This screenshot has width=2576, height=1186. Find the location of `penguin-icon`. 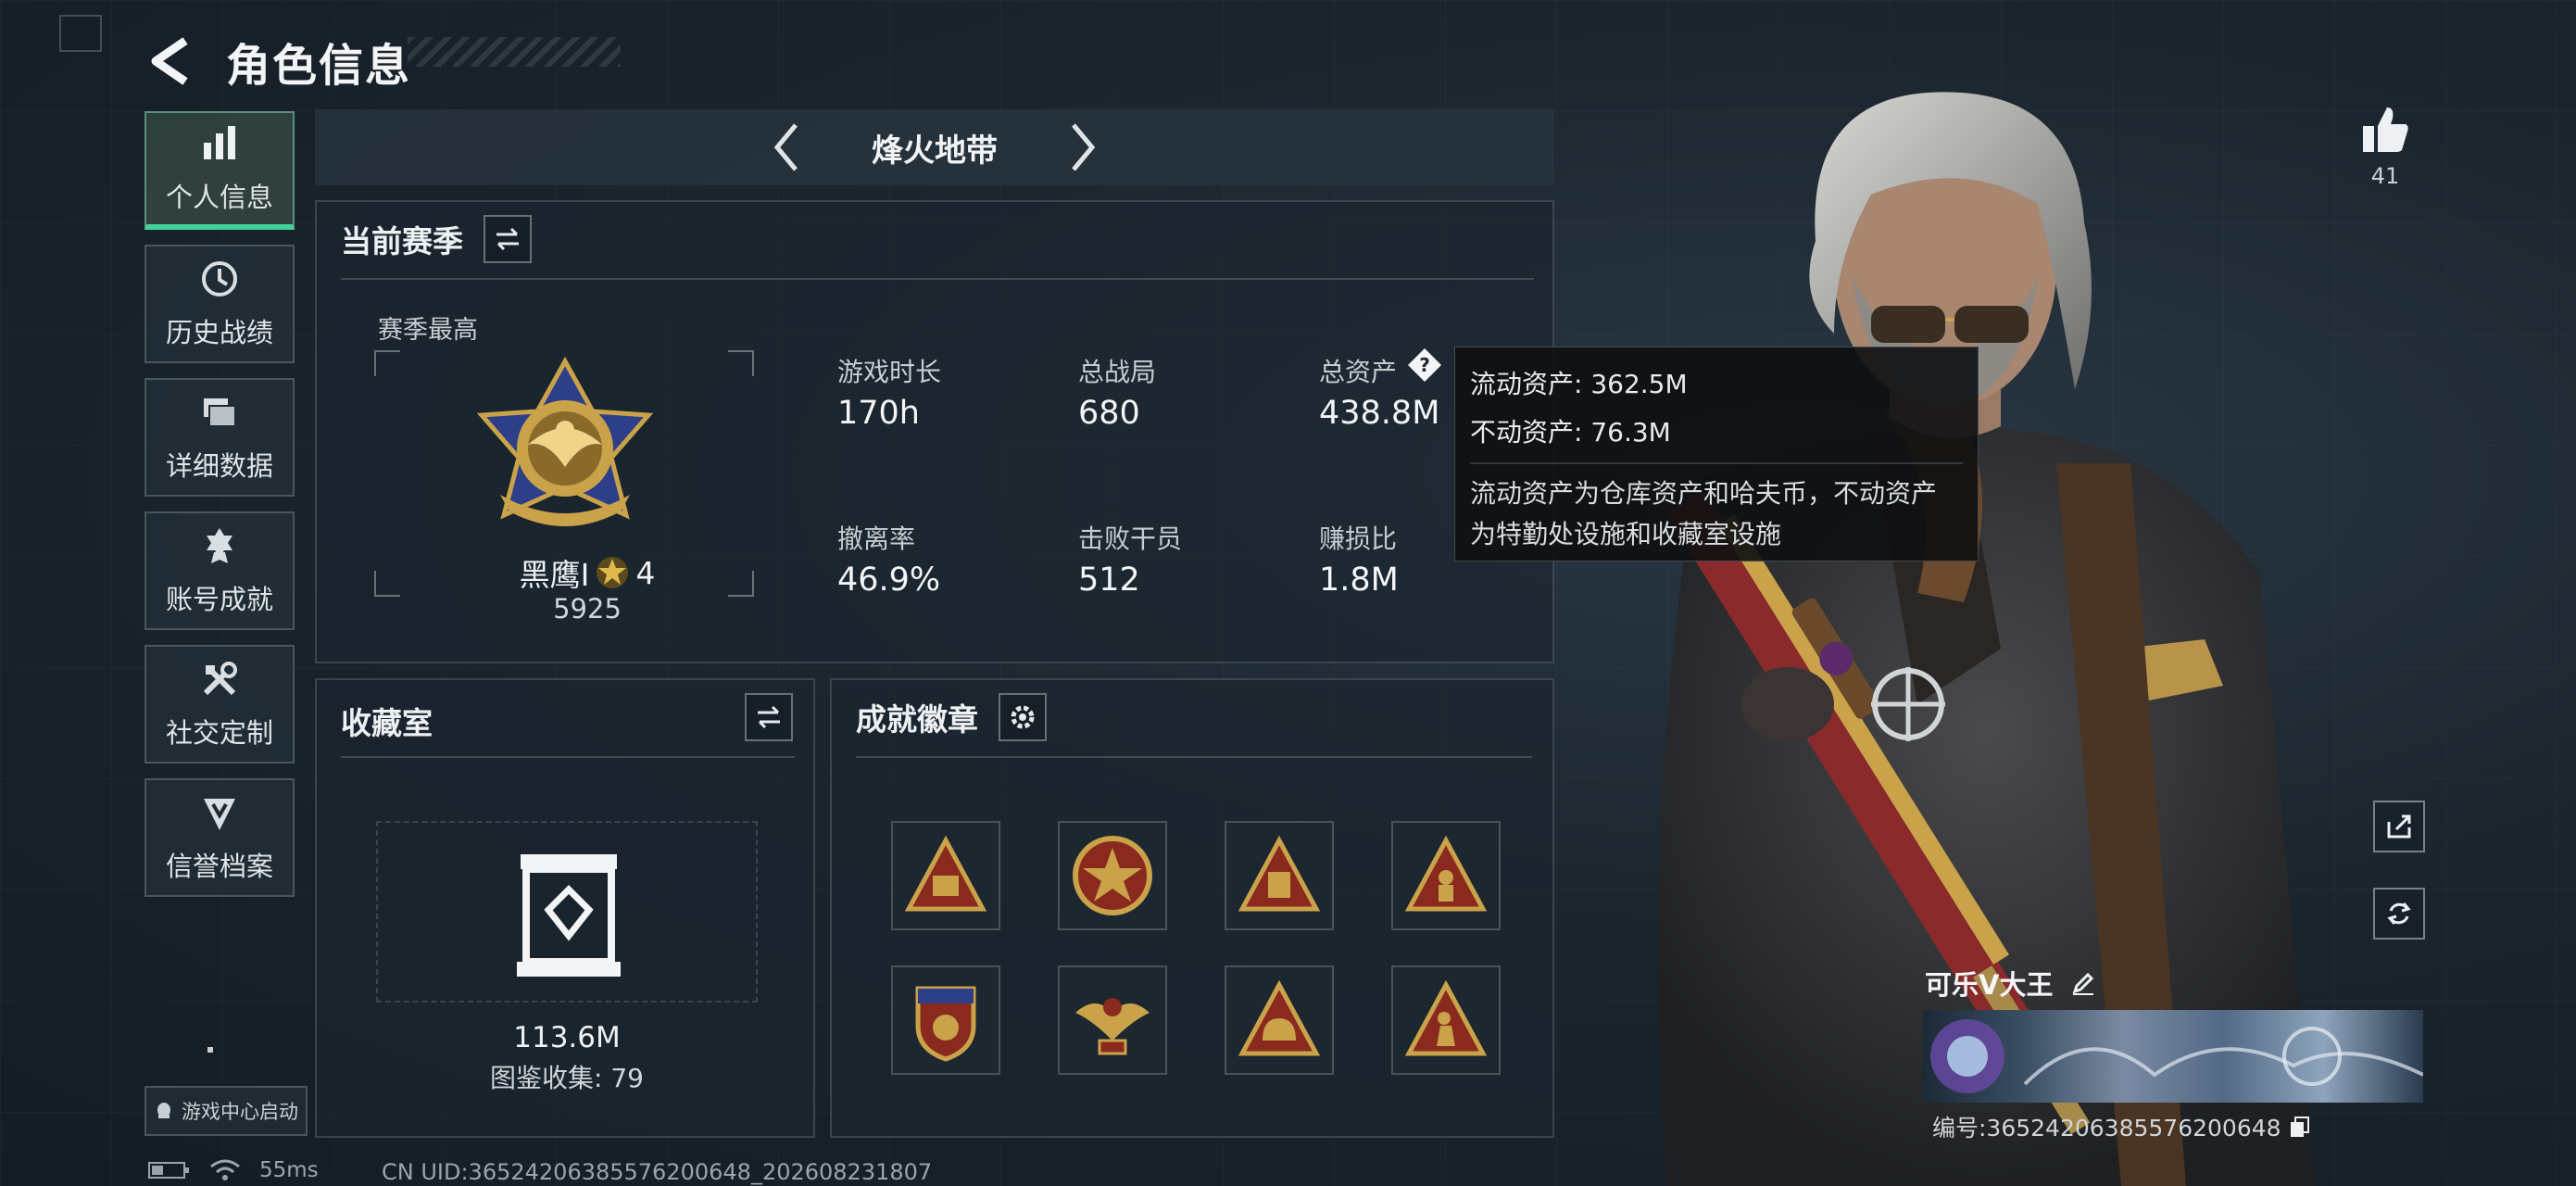

penguin-icon is located at coordinates (163, 1110).